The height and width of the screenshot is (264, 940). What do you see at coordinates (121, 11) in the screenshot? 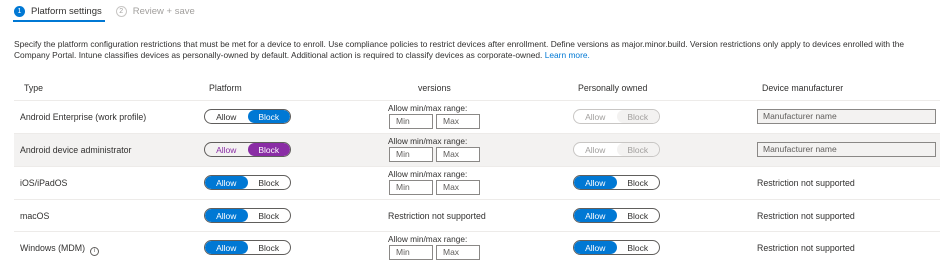
I see `step-number-2: 2` at bounding box center [121, 11].